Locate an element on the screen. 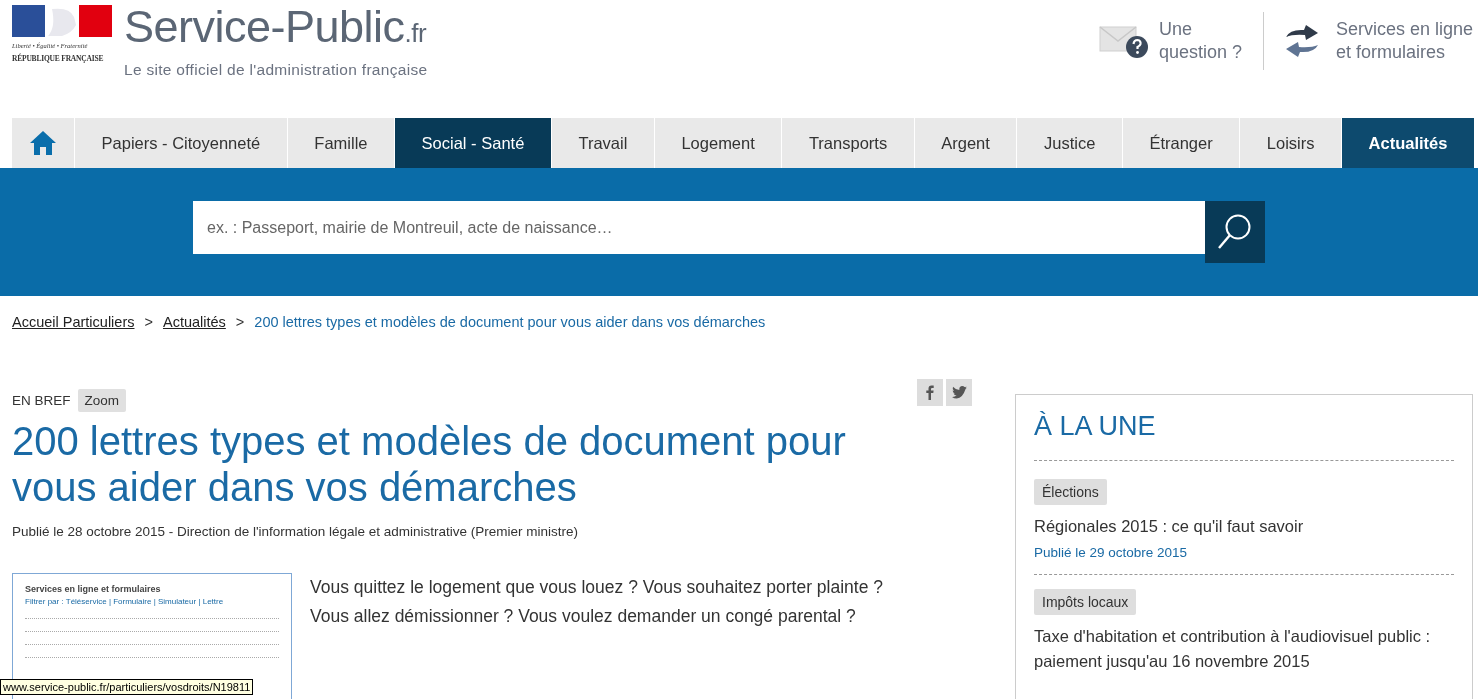 Image resolution: width=1478 pixels, height=699 pixels. twitter-share-button is located at coordinates (959, 392).